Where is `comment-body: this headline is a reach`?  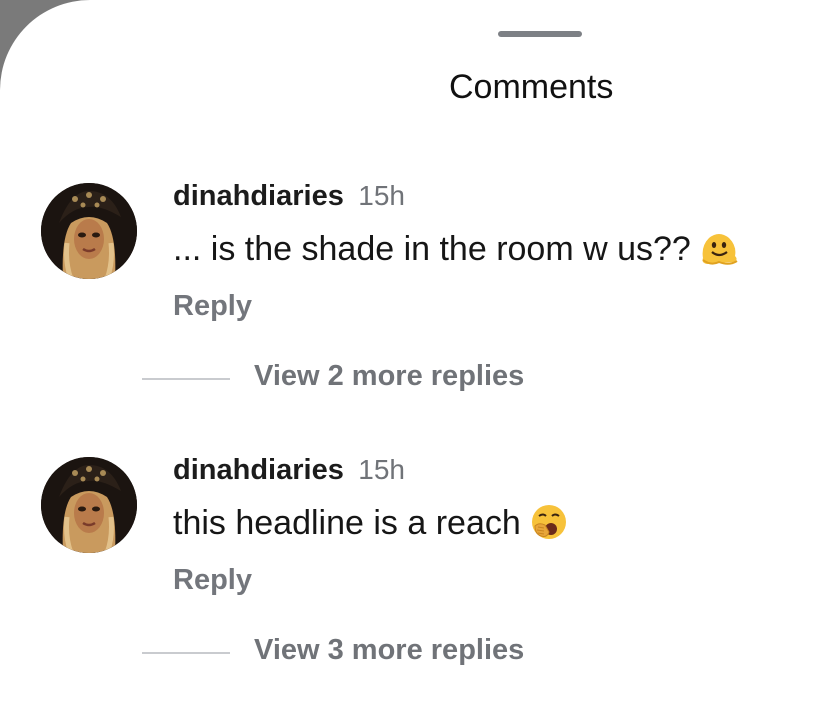
comment-body: this headline is a reach is located at coordinates (371, 524).